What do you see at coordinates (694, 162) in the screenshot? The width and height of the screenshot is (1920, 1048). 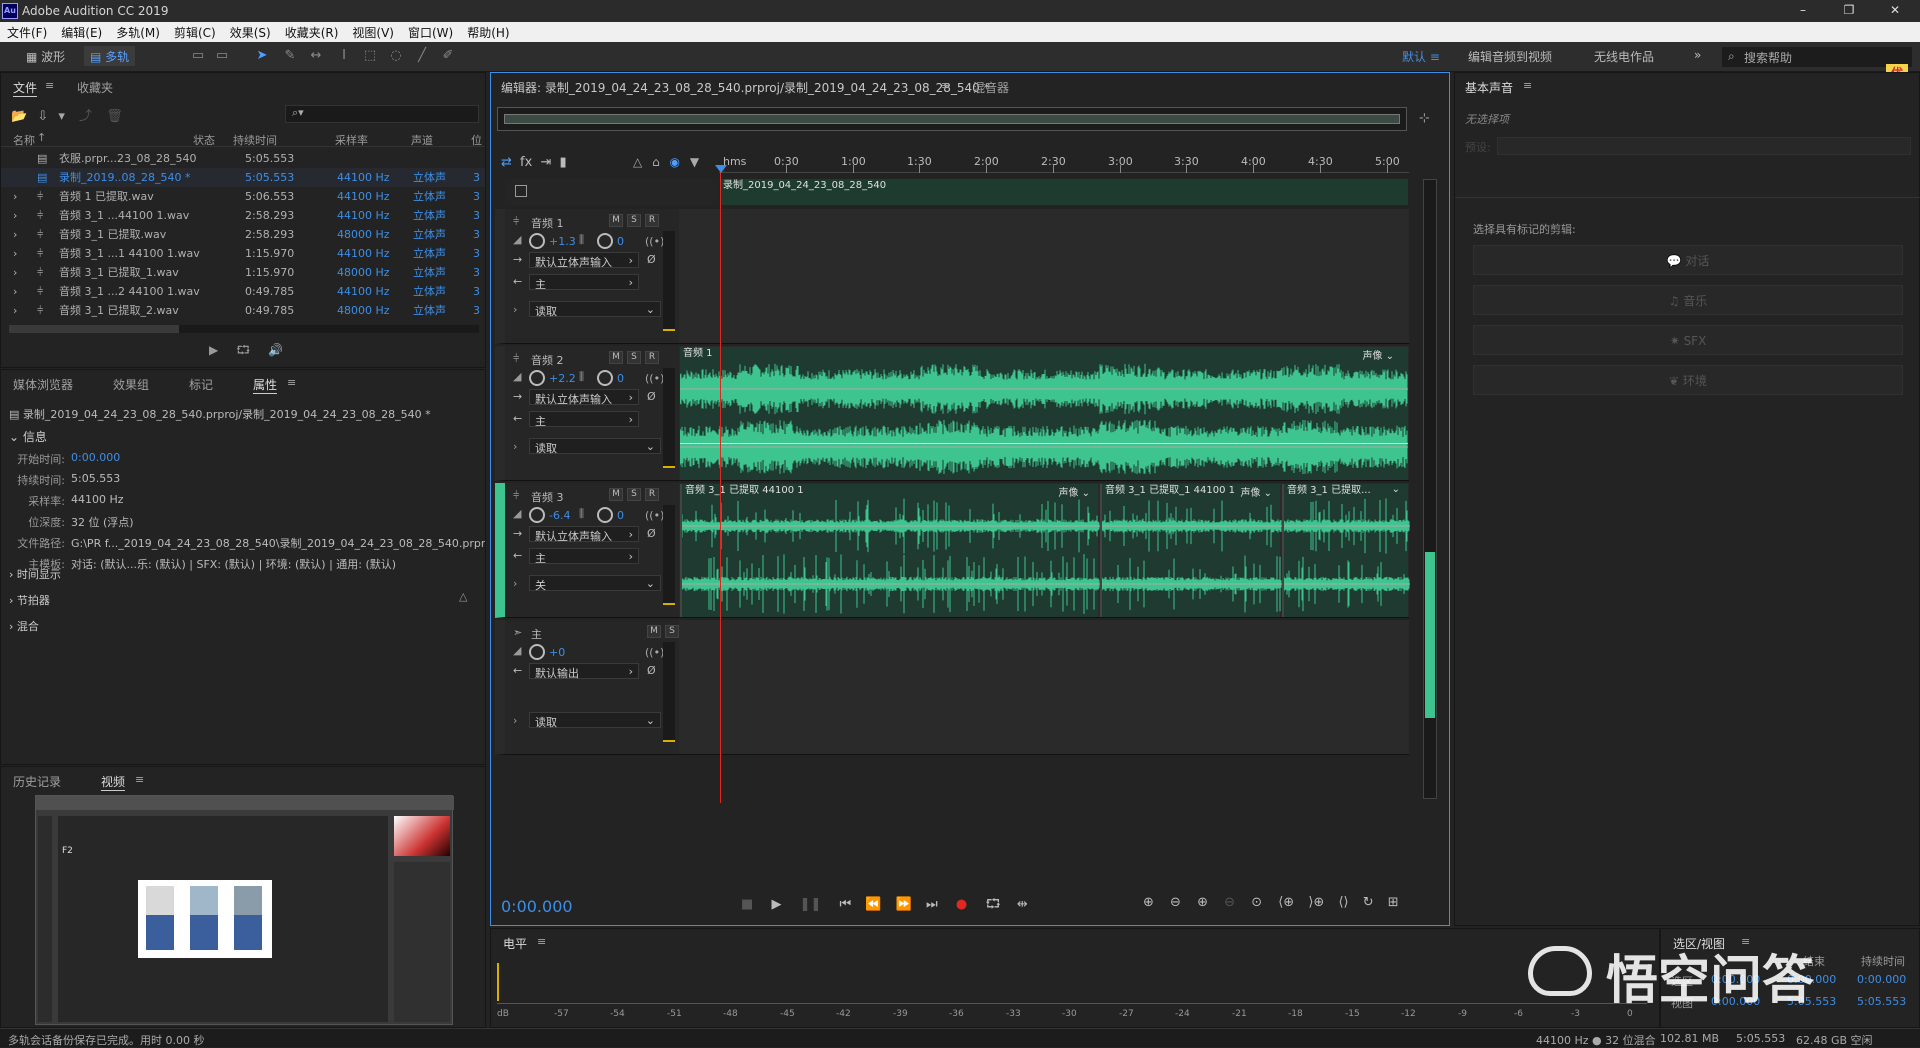 I see `marker-icon: ▼` at bounding box center [694, 162].